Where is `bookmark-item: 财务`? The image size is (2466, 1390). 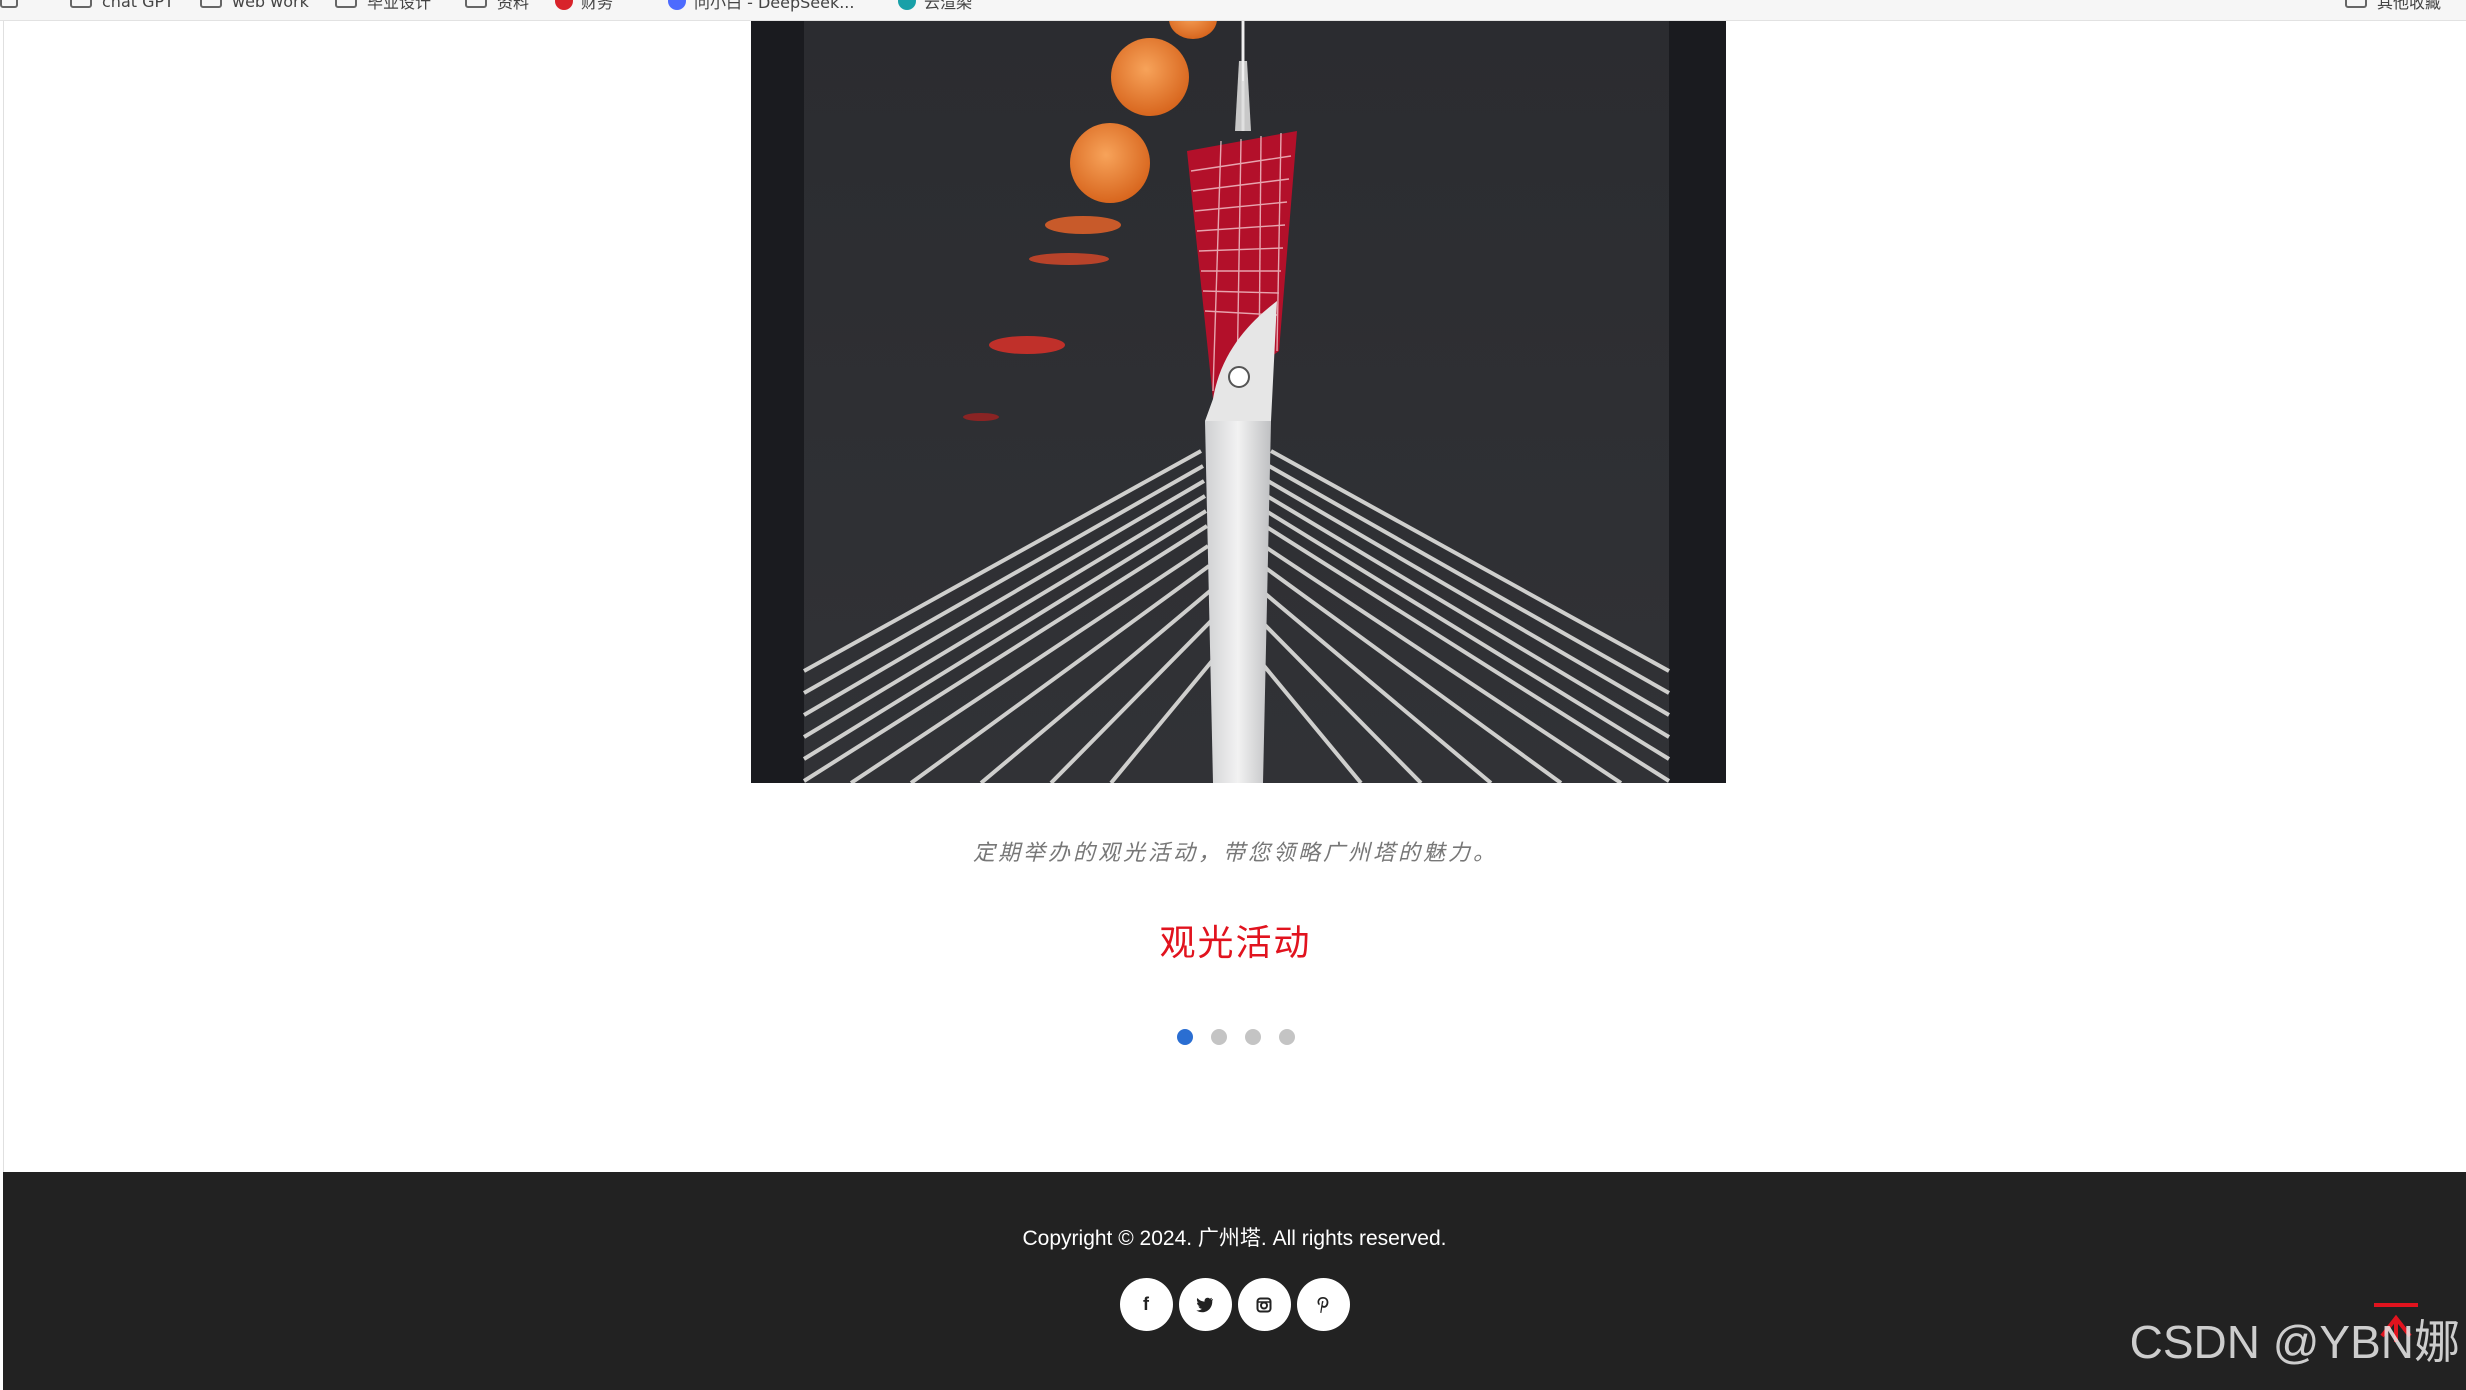 bookmark-item: 财务 is located at coordinates (584, 6).